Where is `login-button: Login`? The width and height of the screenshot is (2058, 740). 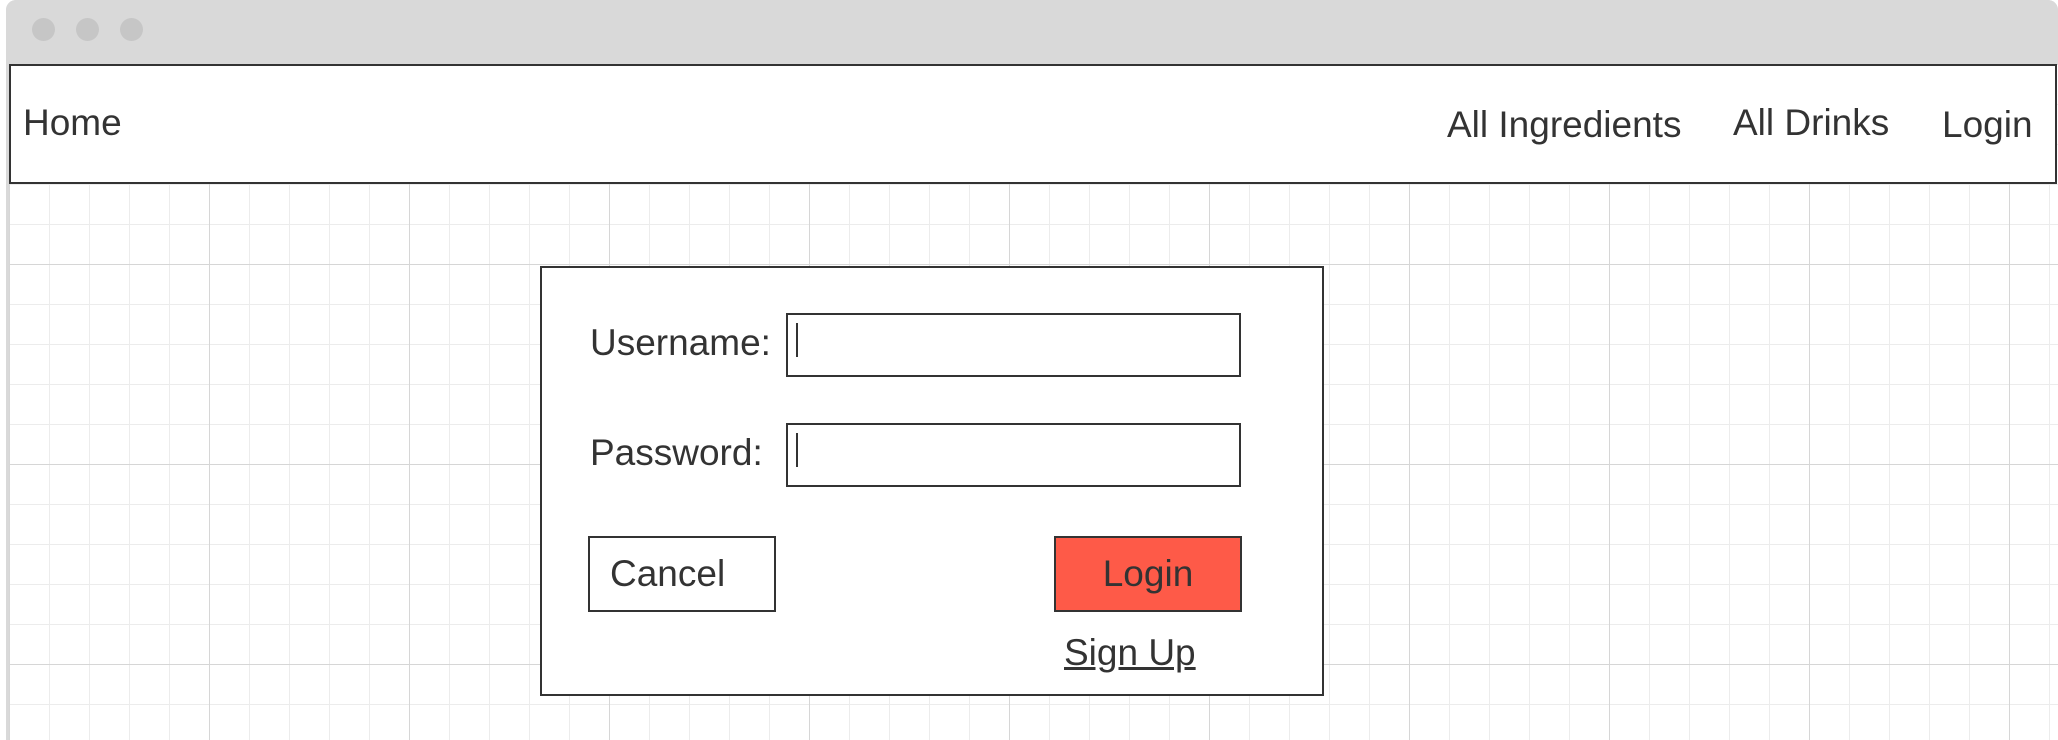 login-button: Login is located at coordinates (1148, 574).